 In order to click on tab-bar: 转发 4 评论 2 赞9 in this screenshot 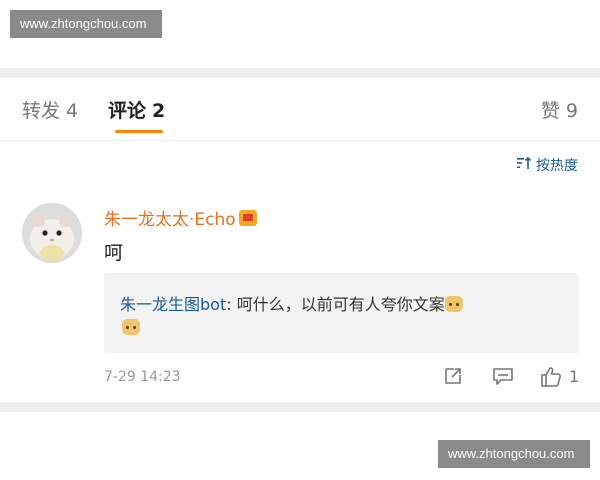, I will do `click(300, 109)`.